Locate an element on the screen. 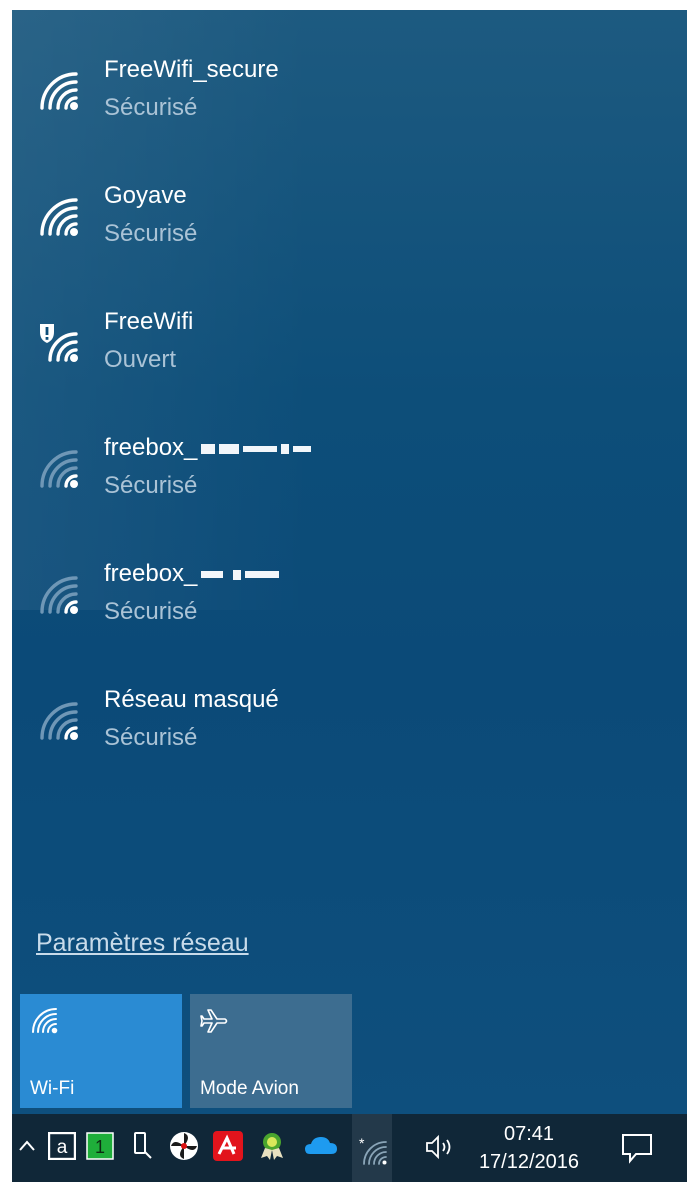 The width and height of the screenshot is (687, 1182). green-one-icon: 1 is located at coordinates (100, 1146).